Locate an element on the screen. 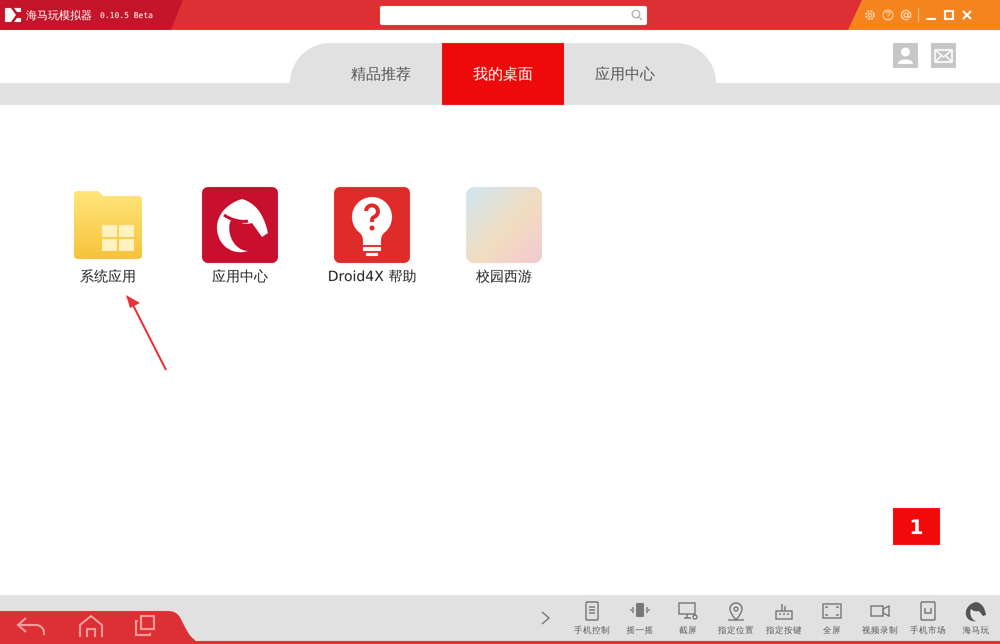 The height and width of the screenshot is (644, 1000). toolbar-button: 指定位置 is located at coordinates (736, 618).